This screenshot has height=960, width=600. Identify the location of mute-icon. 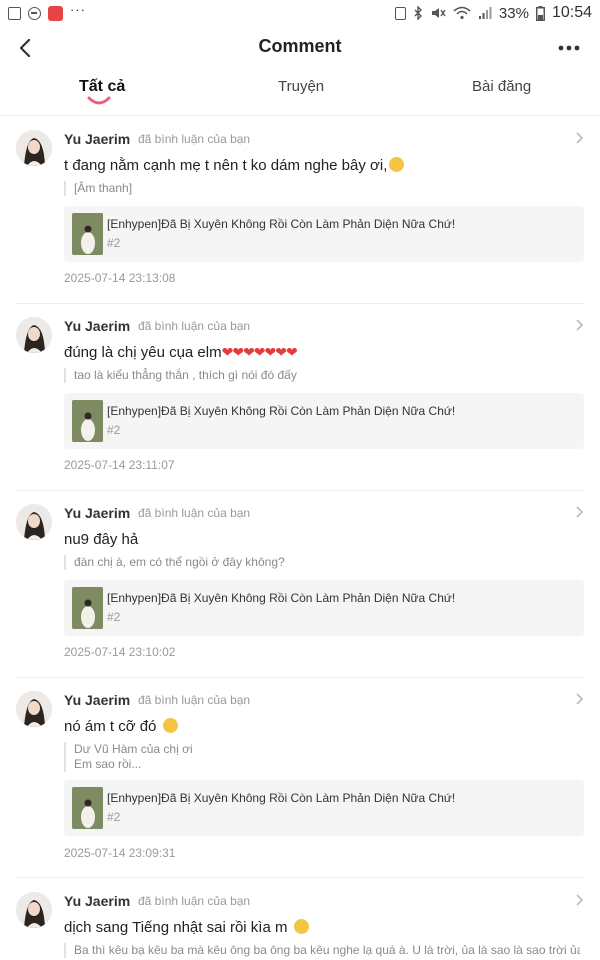
(438, 13).